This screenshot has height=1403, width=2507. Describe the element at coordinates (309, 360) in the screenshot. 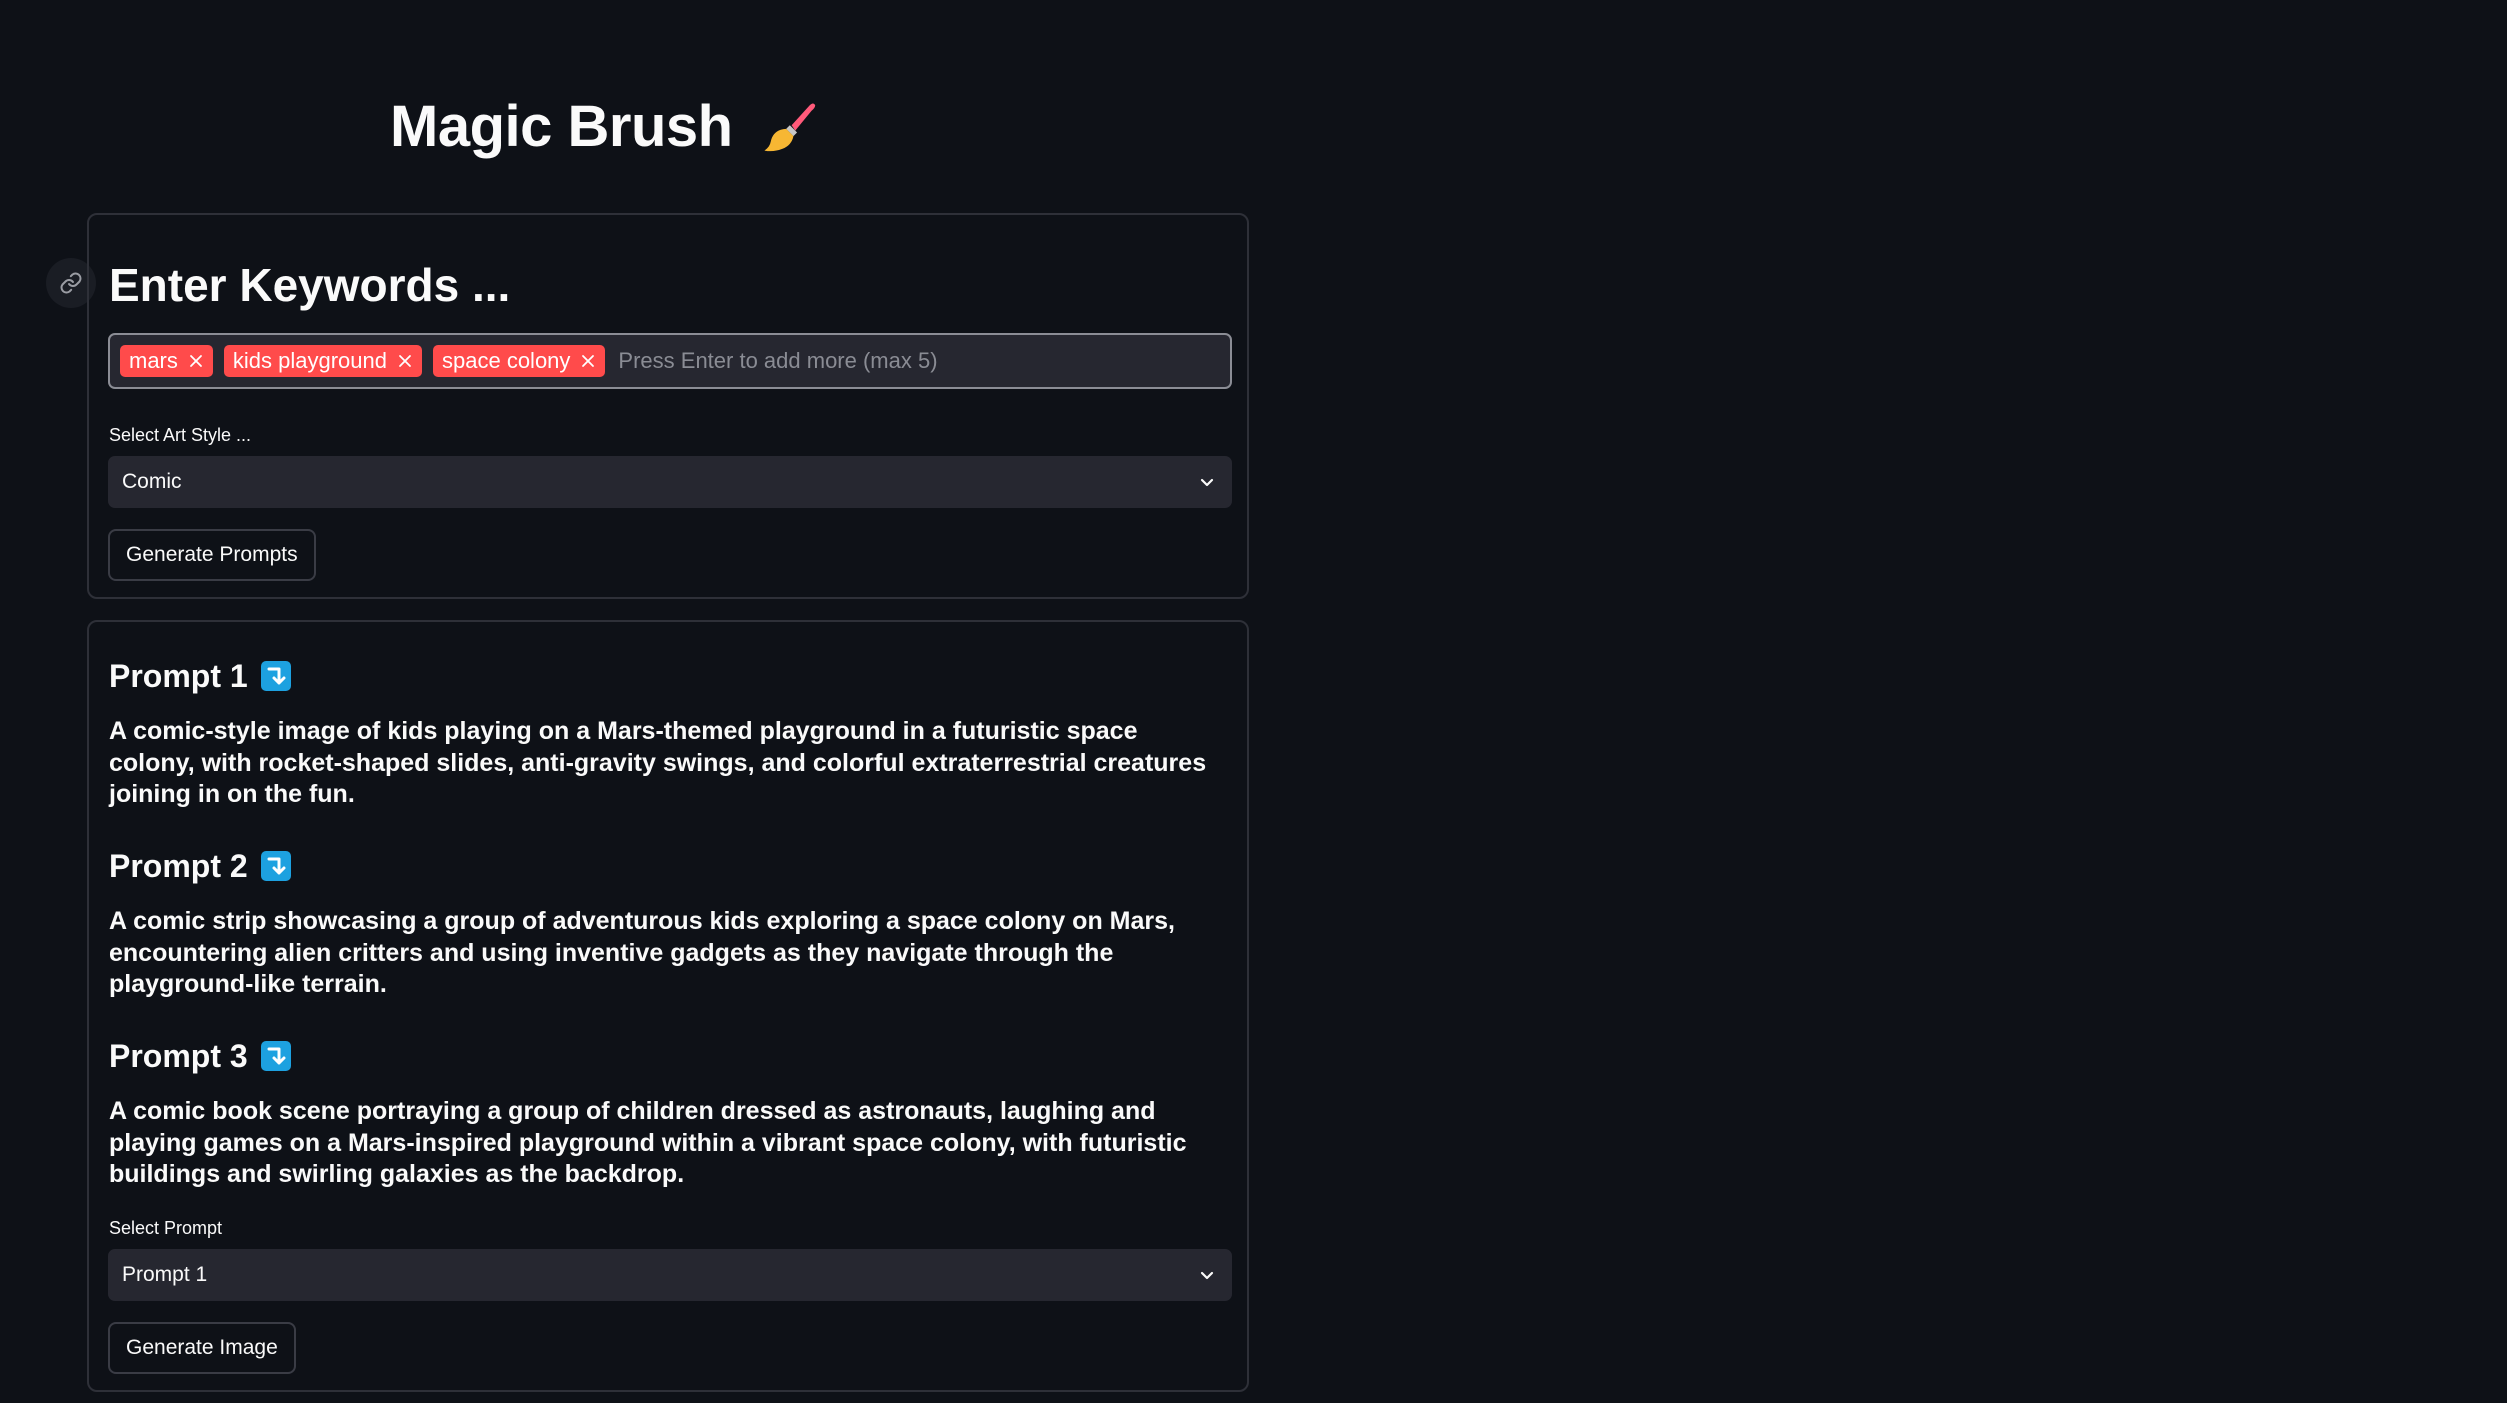

I see `keyword-tag-label: kids playground` at that location.